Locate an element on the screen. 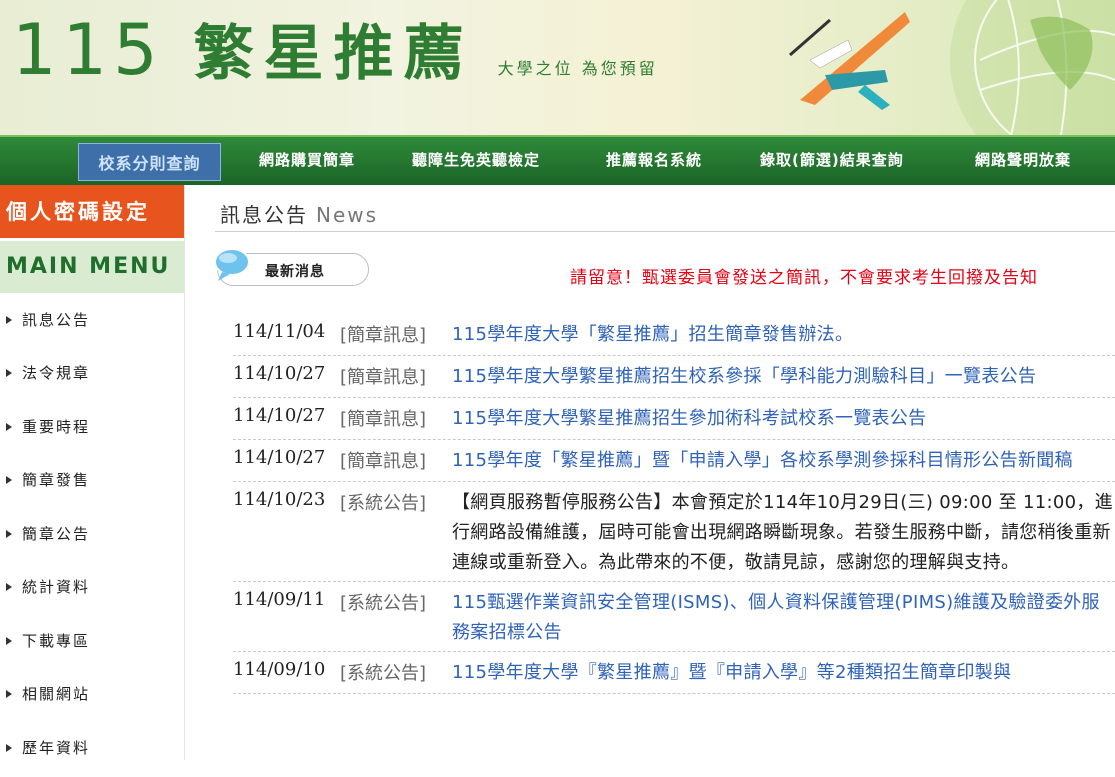 This screenshot has width=1115, height=777. sidebar-item-regulations: 法令規章 is located at coordinates (92, 374).